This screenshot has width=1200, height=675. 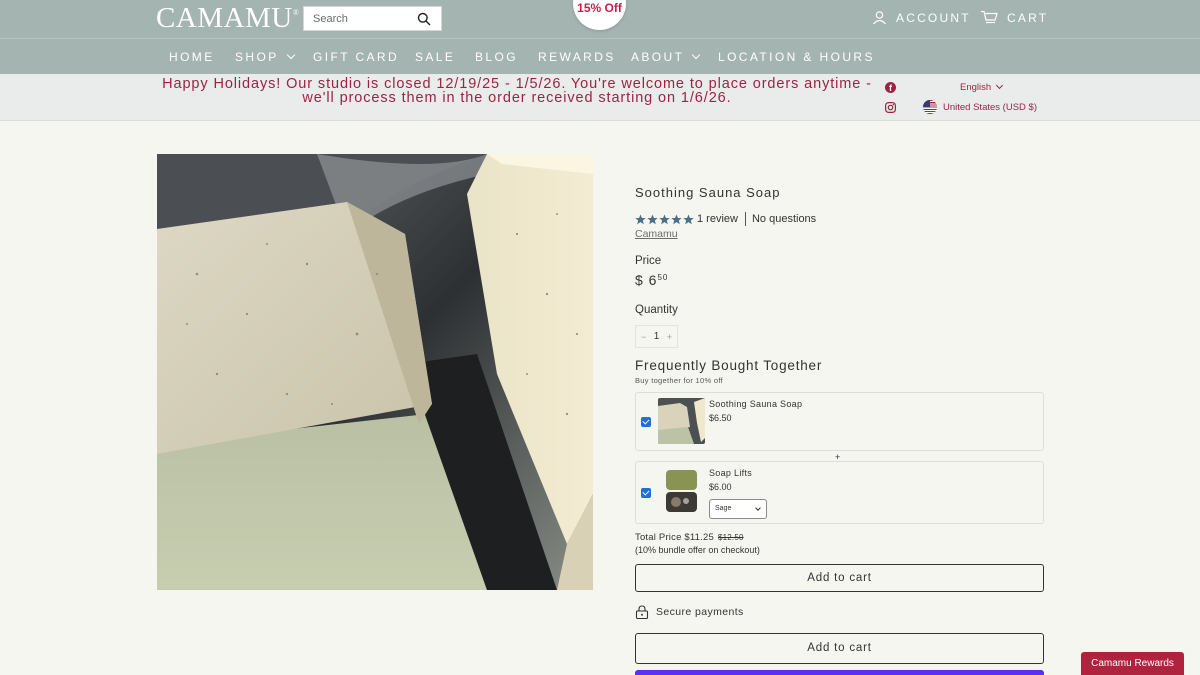 I want to click on nav-label: REWARDS, so click(x=577, y=57).